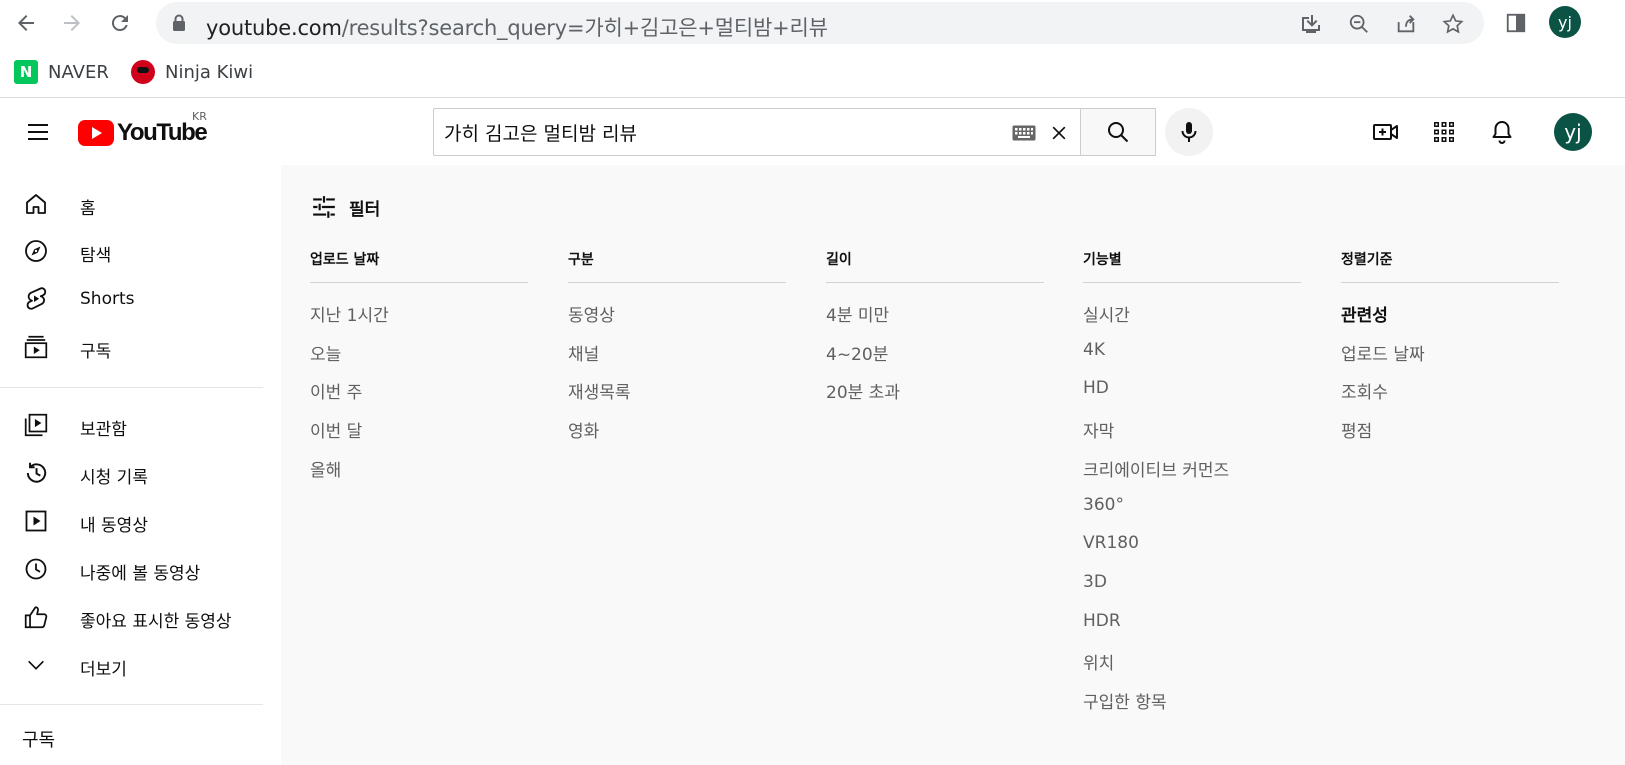 Image resolution: width=1625 pixels, height=765 pixels. Describe the element at coordinates (26, 23) in the screenshot. I see `back-button` at that location.